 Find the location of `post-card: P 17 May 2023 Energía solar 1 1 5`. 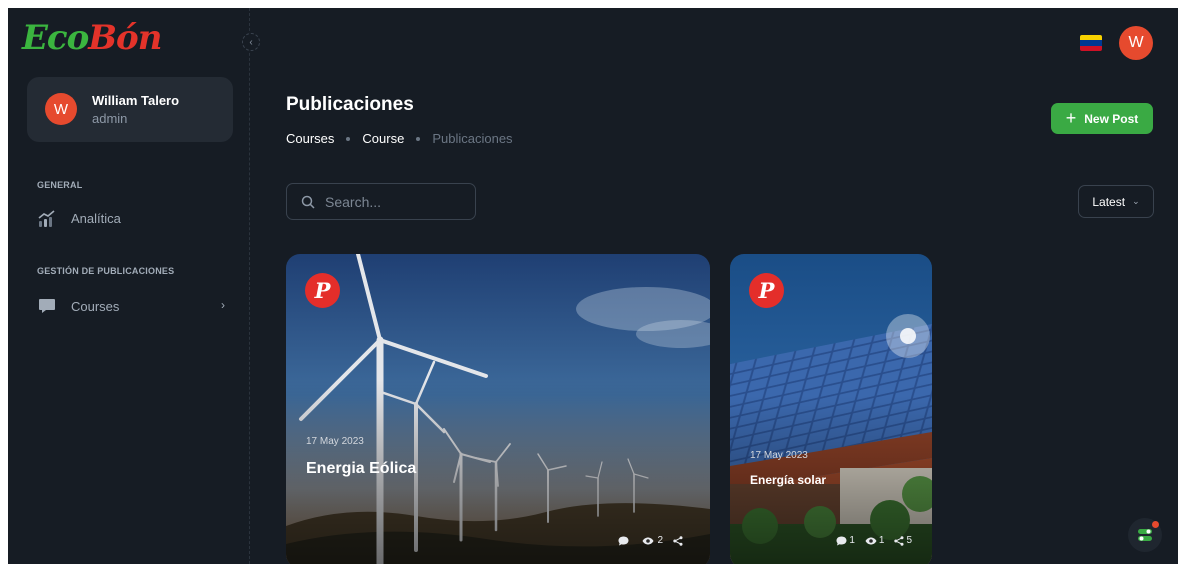

post-card: P 17 May 2023 Energía solar 1 1 5 is located at coordinates (831, 409).